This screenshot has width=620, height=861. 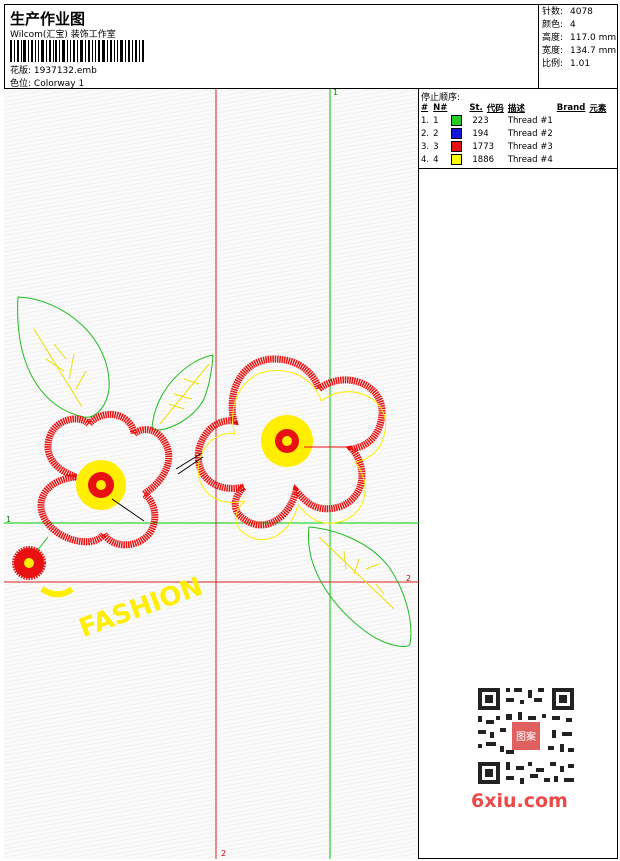 I want to click on col-element: 元素, so click(x=598, y=108).